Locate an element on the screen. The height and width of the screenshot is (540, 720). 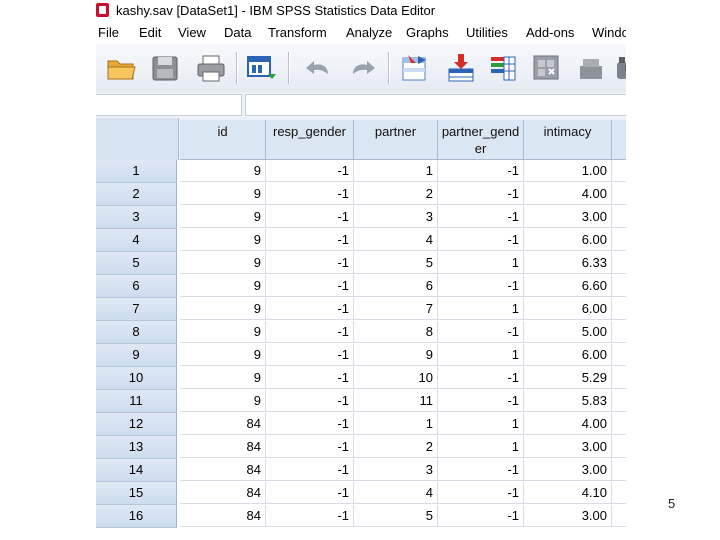
menu-windo: Windo is located at coordinates (609, 32).